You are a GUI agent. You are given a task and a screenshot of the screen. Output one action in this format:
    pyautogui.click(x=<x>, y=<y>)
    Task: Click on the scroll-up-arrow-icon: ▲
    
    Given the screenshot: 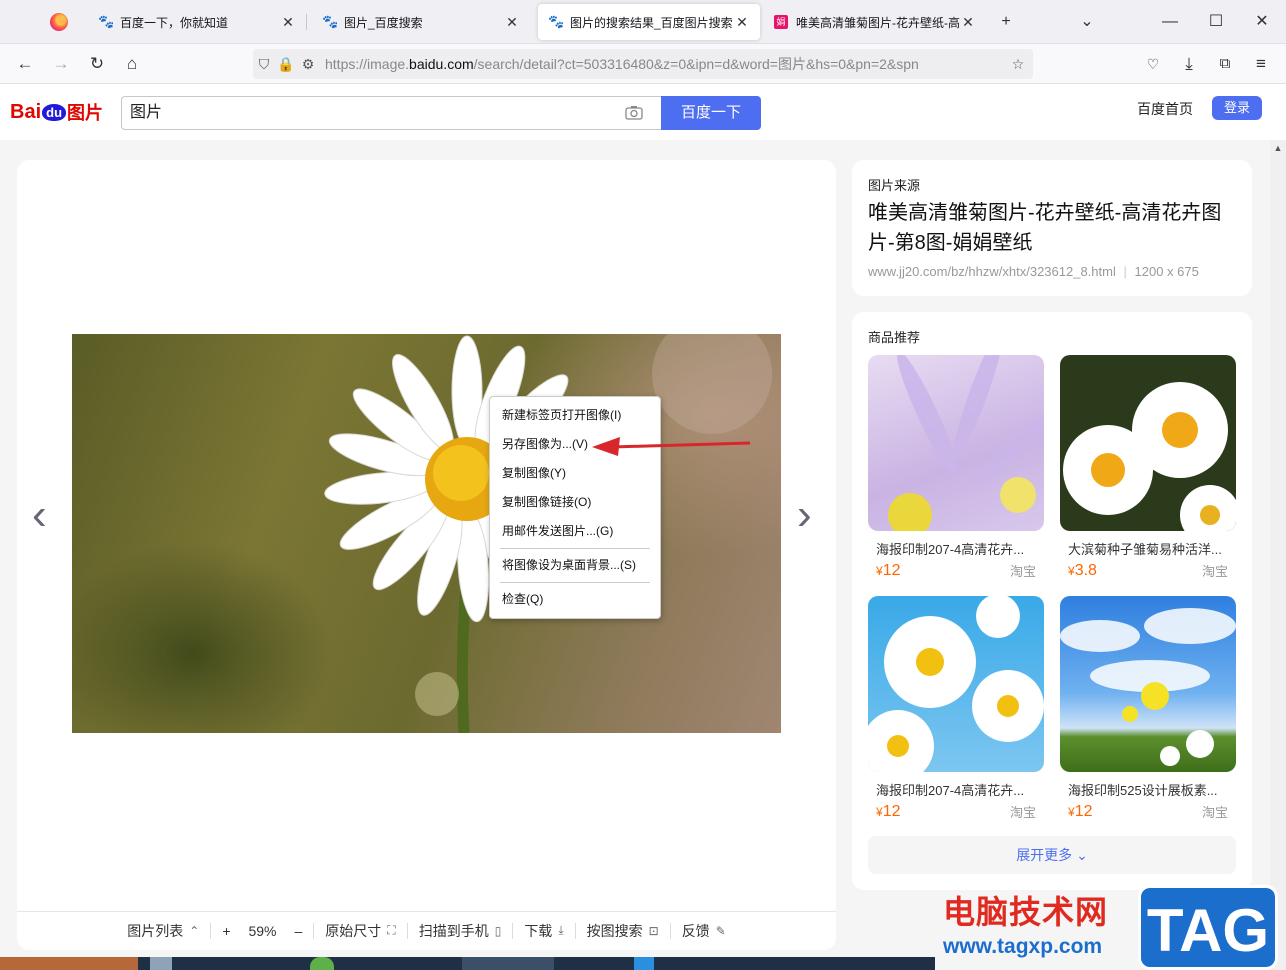 What is the action you would take?
    pyautogui.click(x=1278, y=148)
    